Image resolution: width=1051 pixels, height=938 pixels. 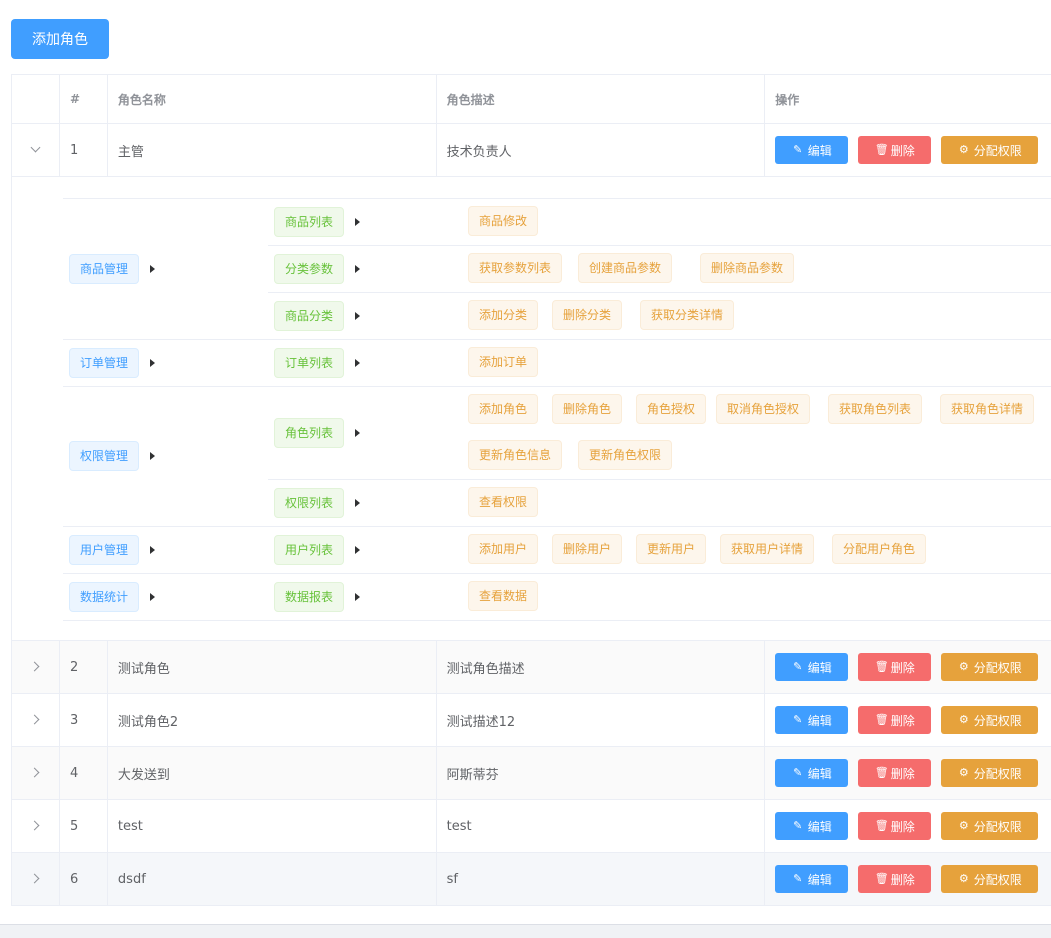 I want to click on right-level3-tag: 添加订单, so click(x=503, y=362).